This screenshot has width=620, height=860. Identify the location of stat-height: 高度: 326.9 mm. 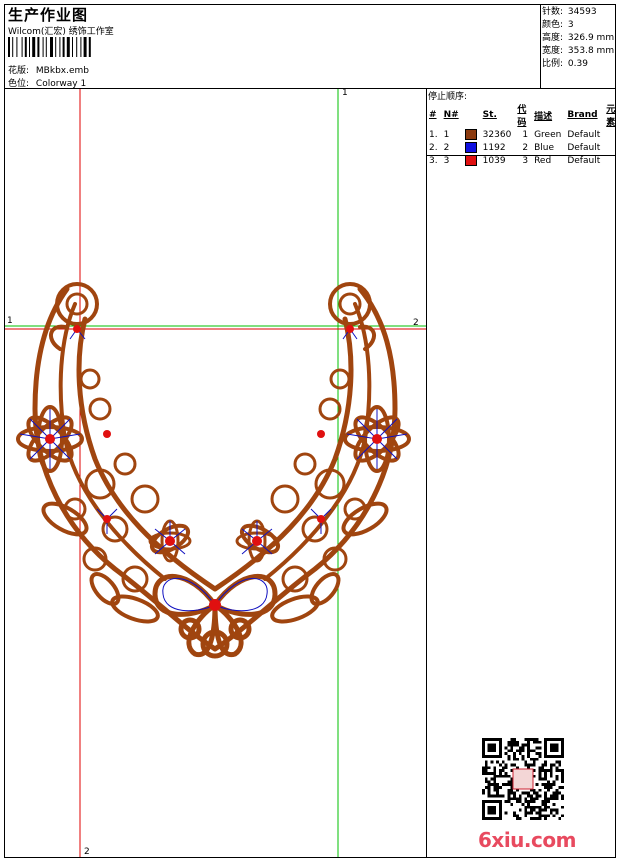
(578, 38).